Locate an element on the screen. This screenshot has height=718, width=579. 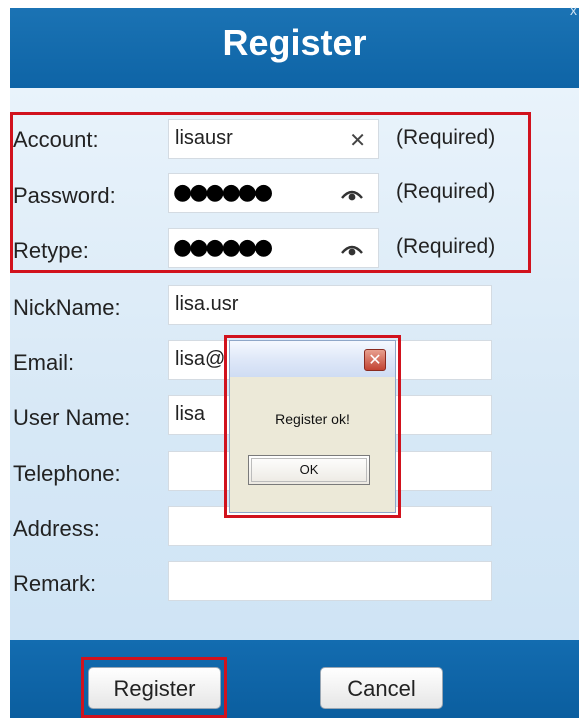
account-value: lisausr is located at coordinates (204, 138).